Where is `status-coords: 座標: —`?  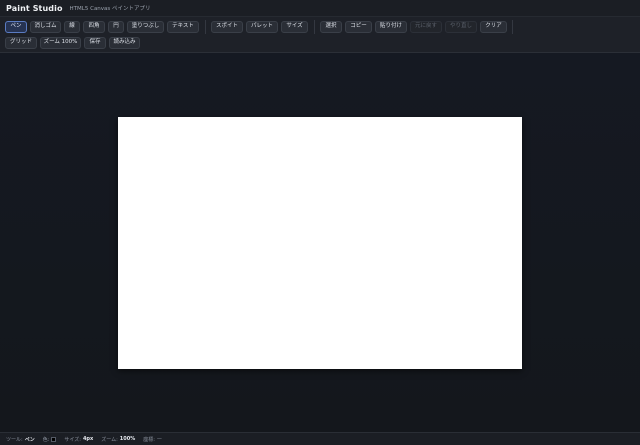
status-coords: 座標: — is located at coordinates (152, 439).